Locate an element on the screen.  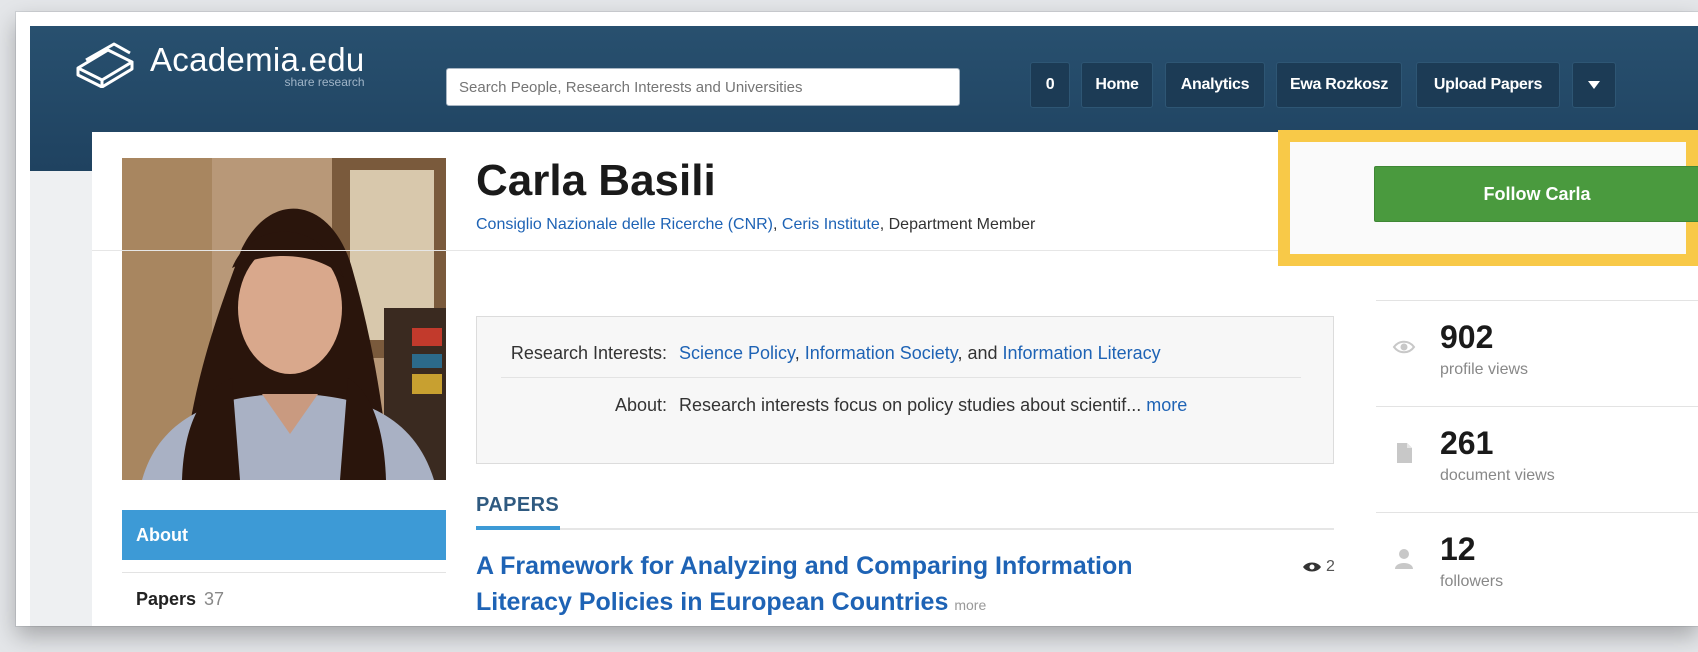
stat-value: 12 is located at coordinates (1458, 549).